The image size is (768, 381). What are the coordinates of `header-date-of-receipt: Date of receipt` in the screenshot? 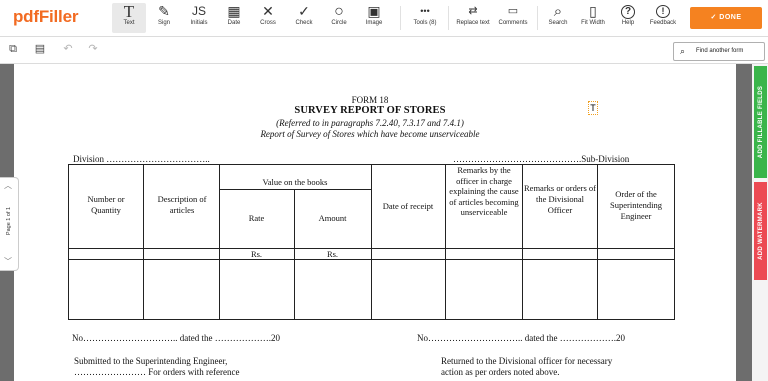 It's located at (408, 206).